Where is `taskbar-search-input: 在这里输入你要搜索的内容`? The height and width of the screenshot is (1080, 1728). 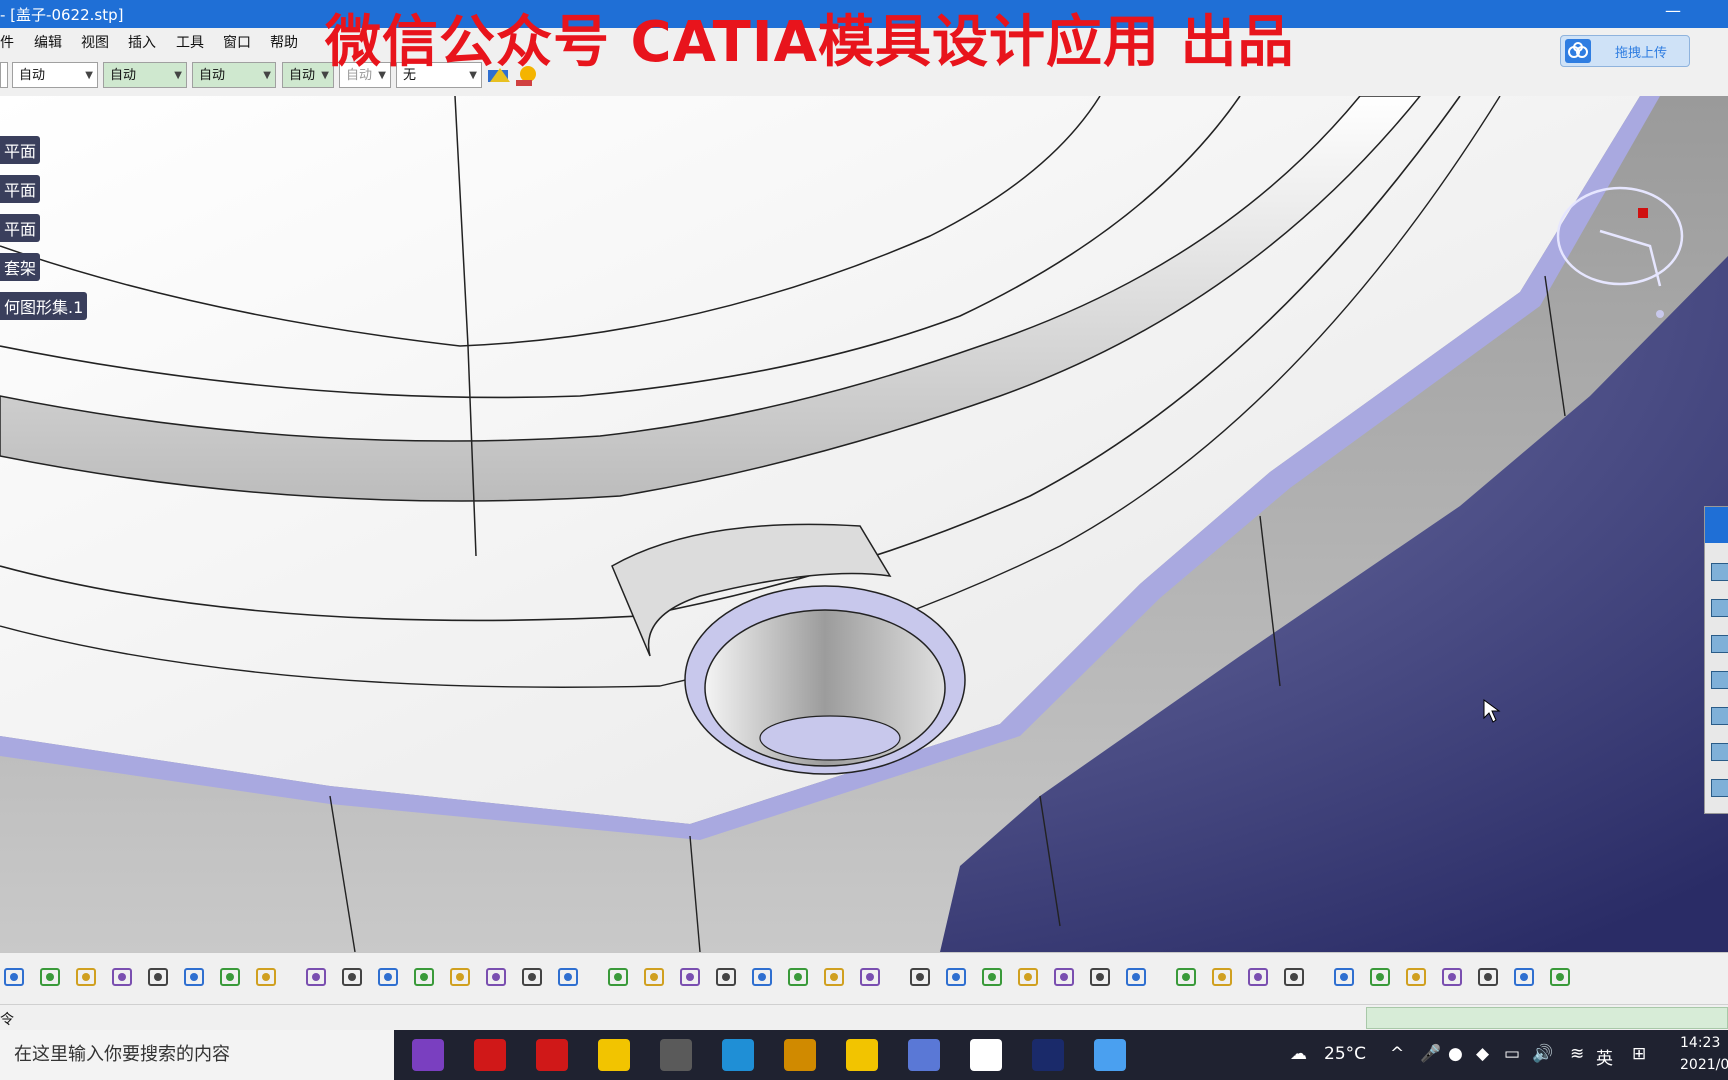 taskbar-search-input: 在这里输入你要搜索的内容 is located at coordinates (197, 1055).